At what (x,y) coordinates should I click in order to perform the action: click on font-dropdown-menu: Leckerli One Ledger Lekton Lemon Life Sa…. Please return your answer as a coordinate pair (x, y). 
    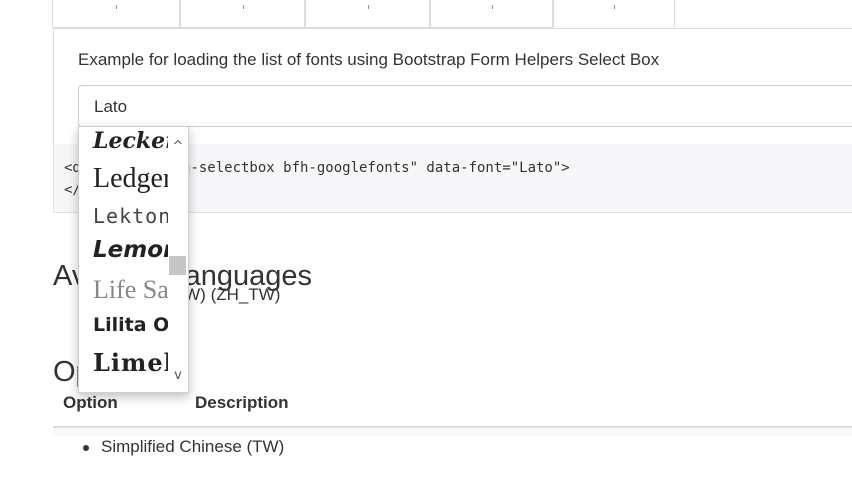
    Looking at the image, I should click on (133, 259).